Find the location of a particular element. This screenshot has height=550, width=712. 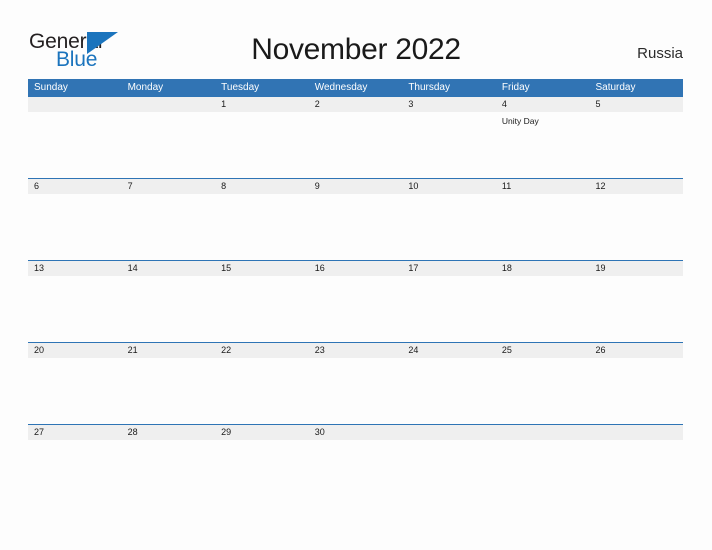

calendar-week-row: 20 21 22 23 24 25 26 is located at coordinates (355, 383).